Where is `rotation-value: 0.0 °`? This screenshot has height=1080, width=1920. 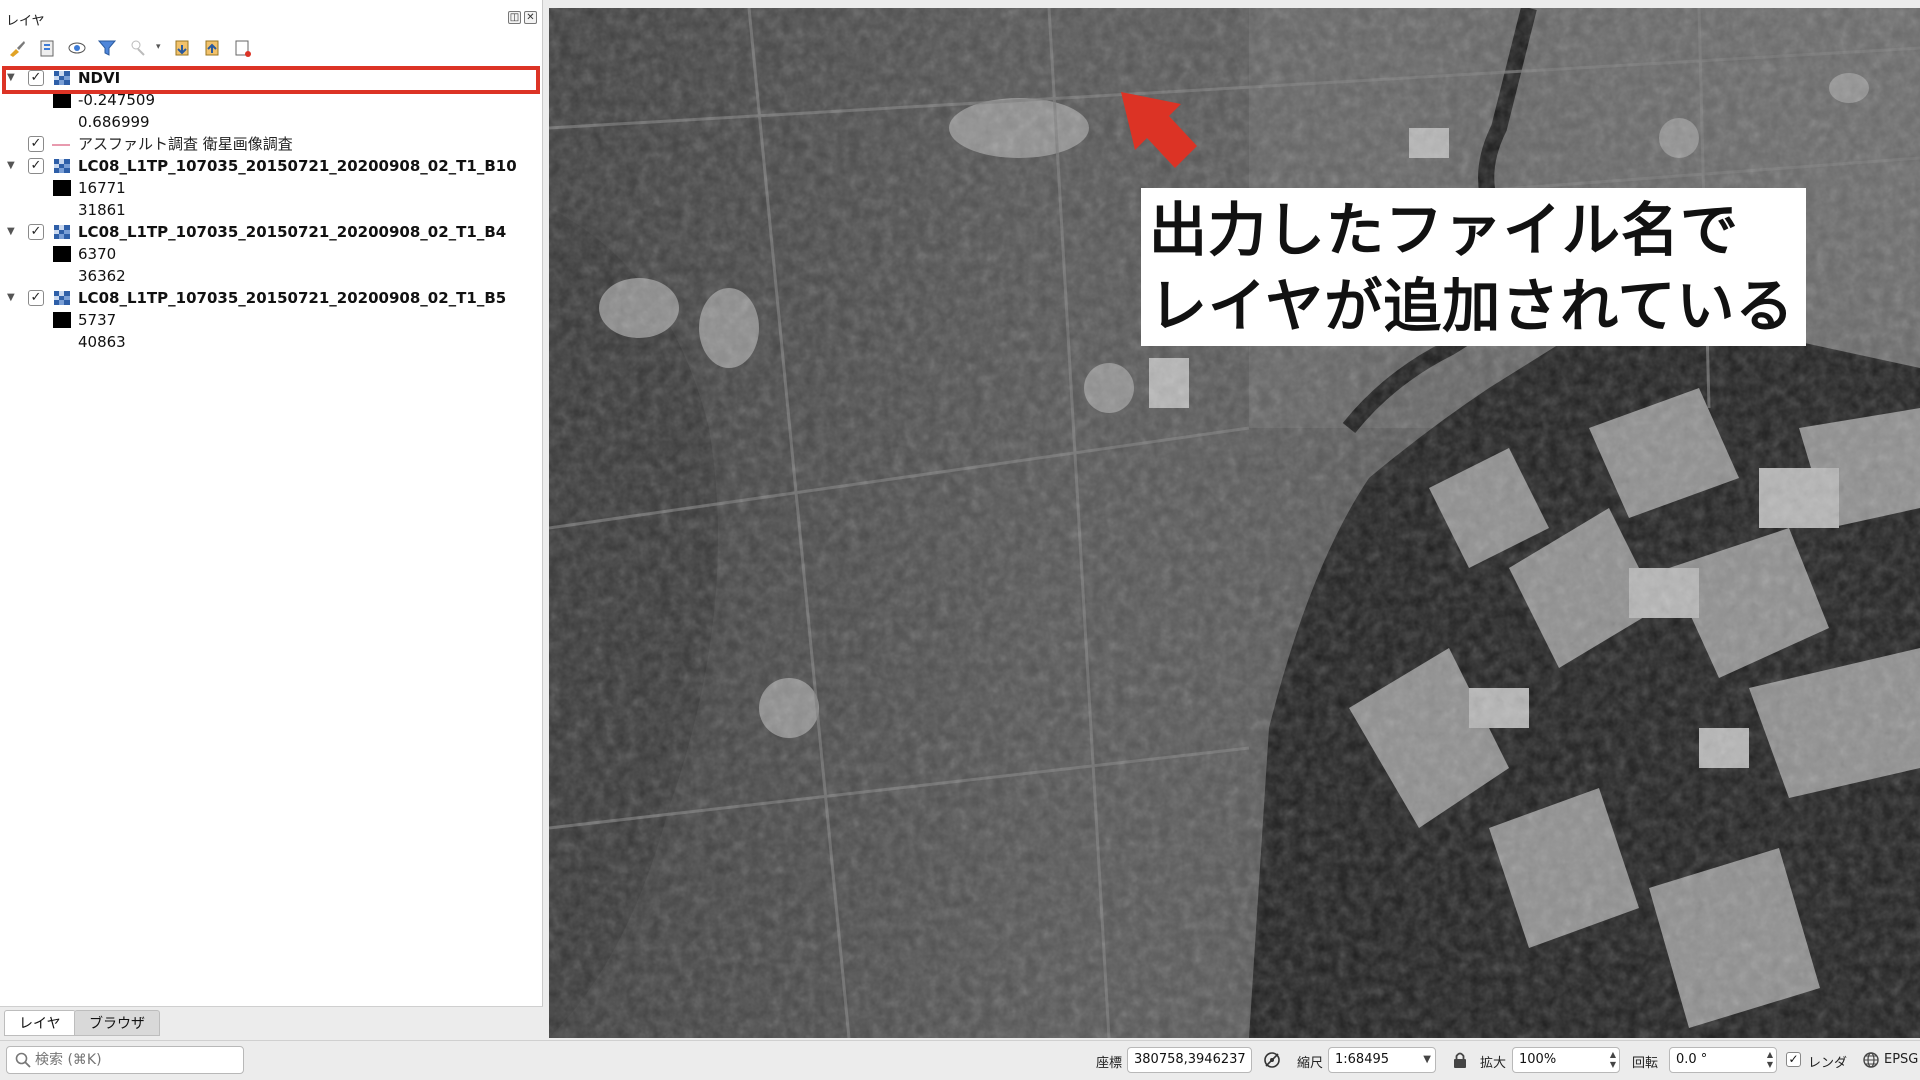
rotation-value: 0.0 ° is located at coordinates (1692, 1059).